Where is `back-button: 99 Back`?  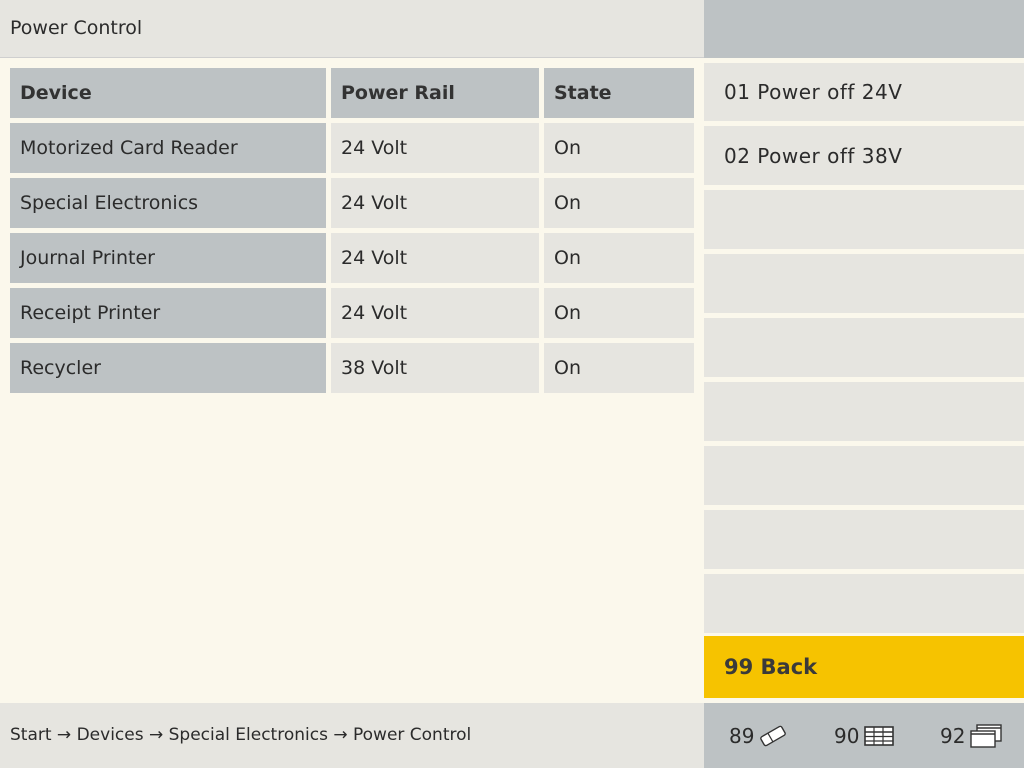 back-button: 99 Back is located at coordinates (864, 667).